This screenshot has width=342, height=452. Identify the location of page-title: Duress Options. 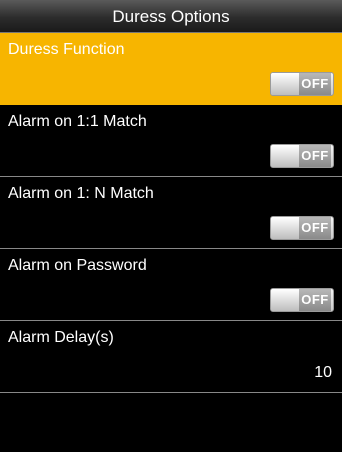
(171, 16).